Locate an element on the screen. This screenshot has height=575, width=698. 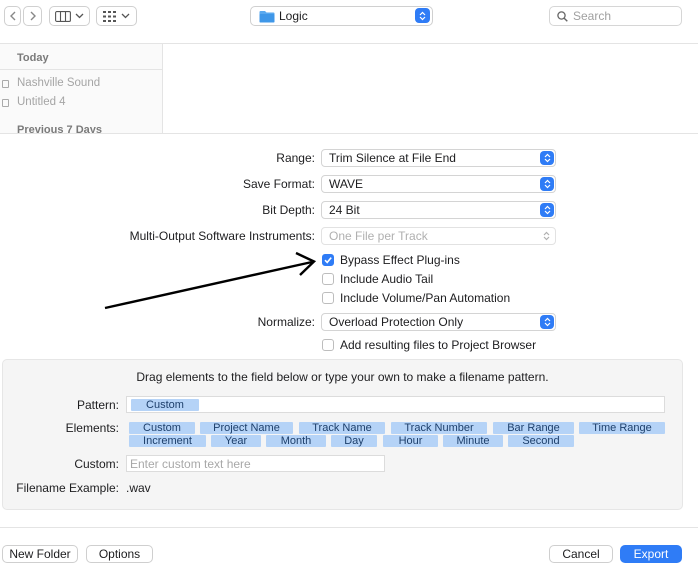
columns-view-icon is located at coordinates (63, 16).